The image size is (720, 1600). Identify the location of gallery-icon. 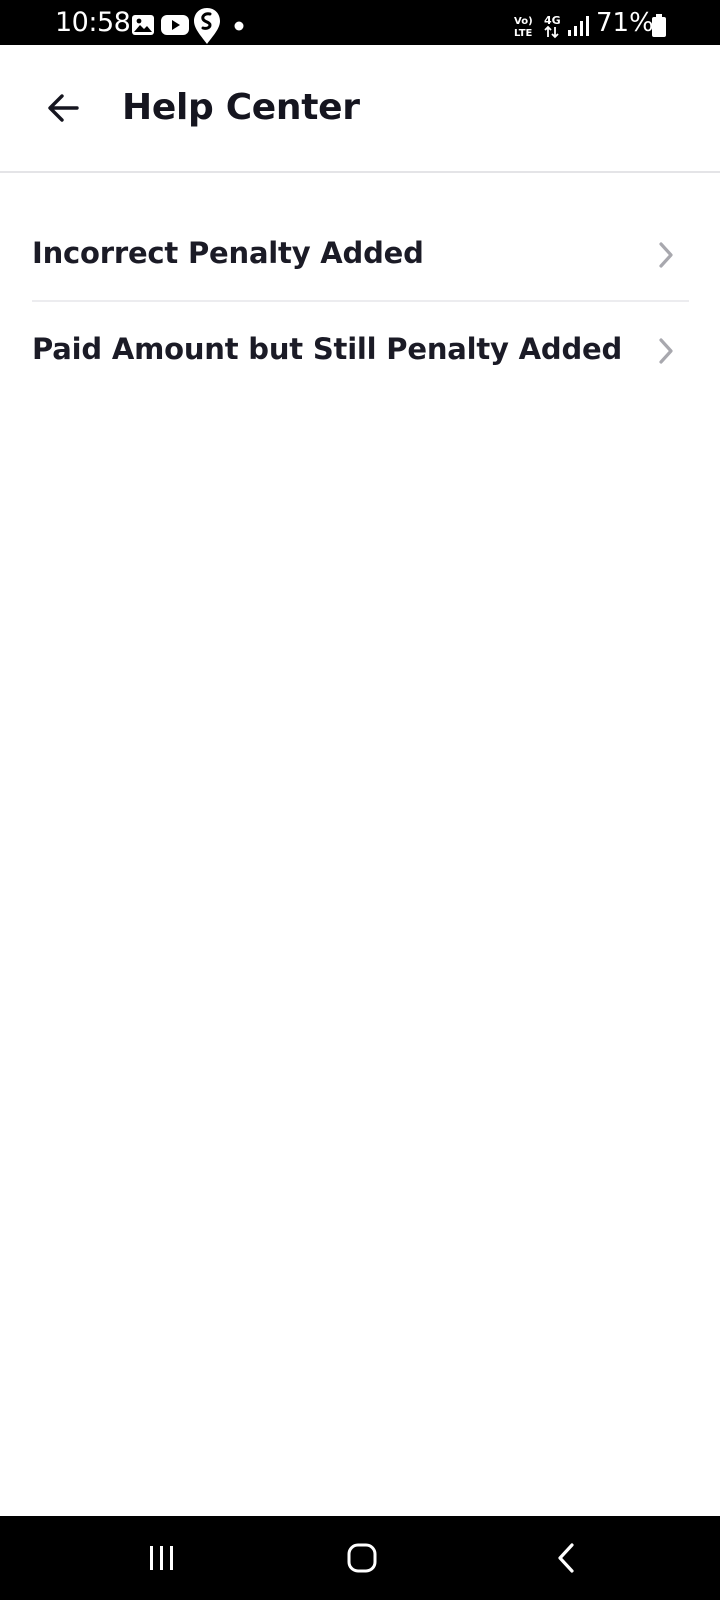
(143, 25).